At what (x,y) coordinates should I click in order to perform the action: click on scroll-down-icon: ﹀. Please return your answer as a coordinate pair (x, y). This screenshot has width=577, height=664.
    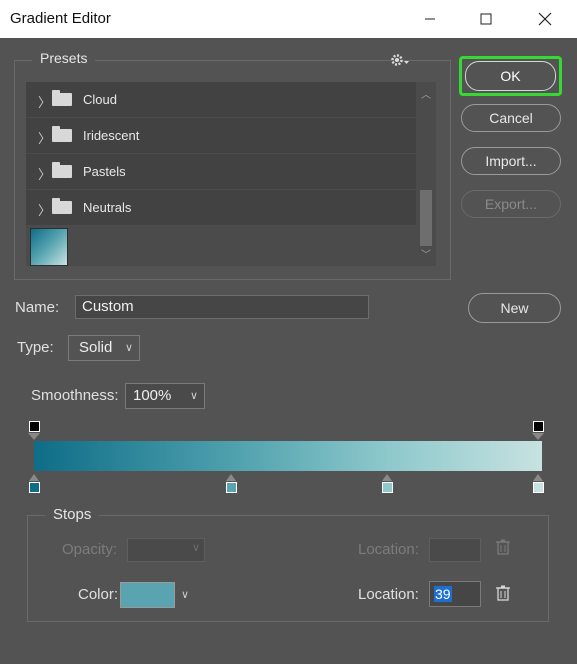
    Looking at the image, I should click on (426, 253).